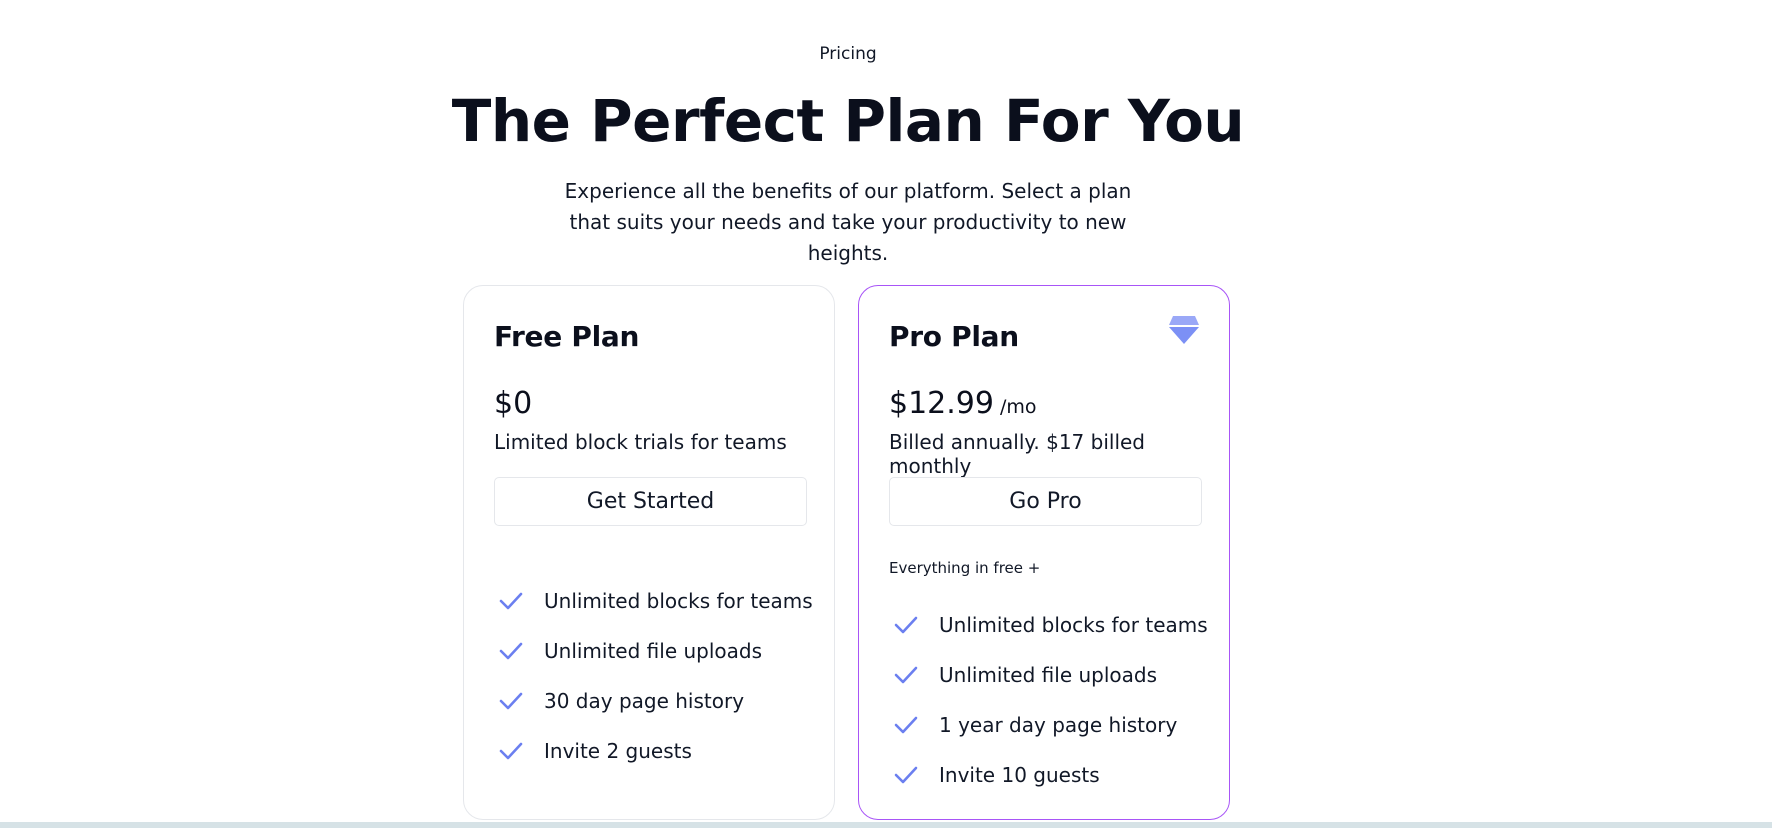 This screenshot has width=1772, height=828. I want to click on feature-item: Invite 2 guests, so click(653, 751).